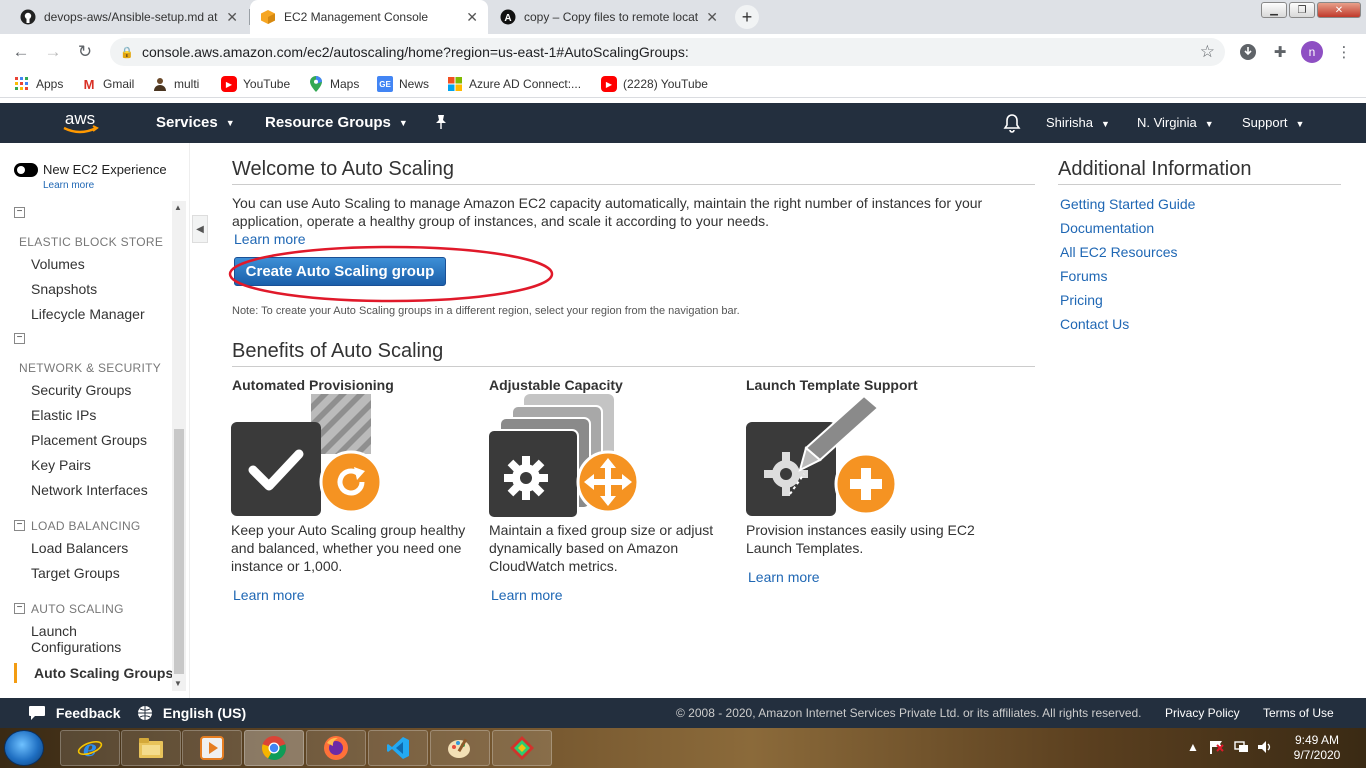  What do you see at coordinates (103, 673) in the screenshot?
I see `sidebar-item-auto-scaling-groups: Auto Scaling Groups` at bounding box center [103, 673].